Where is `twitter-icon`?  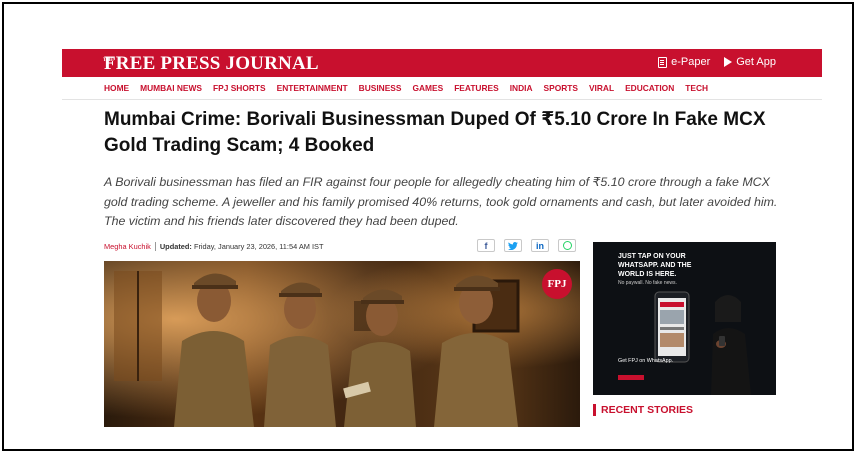
twitter-icon is located at coordinates (513, 245).